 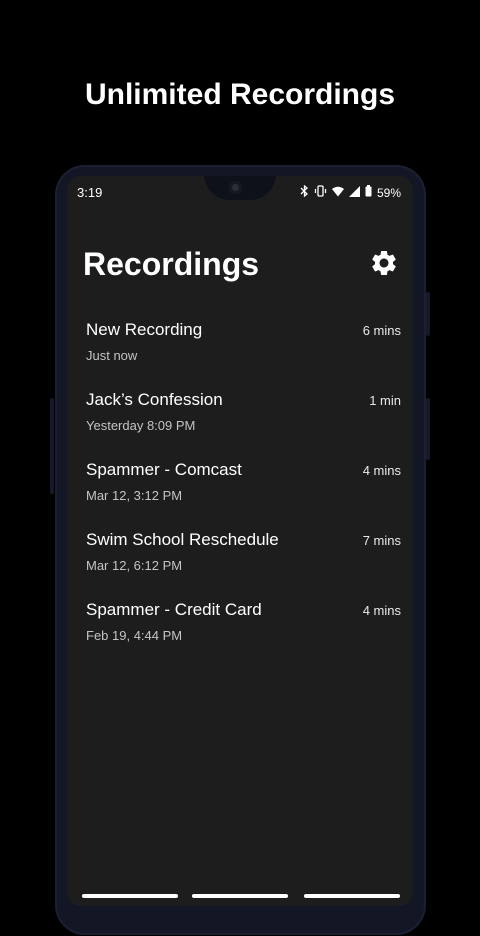 I want to click on recording-title: Swim School Reschedule, so click(x=182, y=539).